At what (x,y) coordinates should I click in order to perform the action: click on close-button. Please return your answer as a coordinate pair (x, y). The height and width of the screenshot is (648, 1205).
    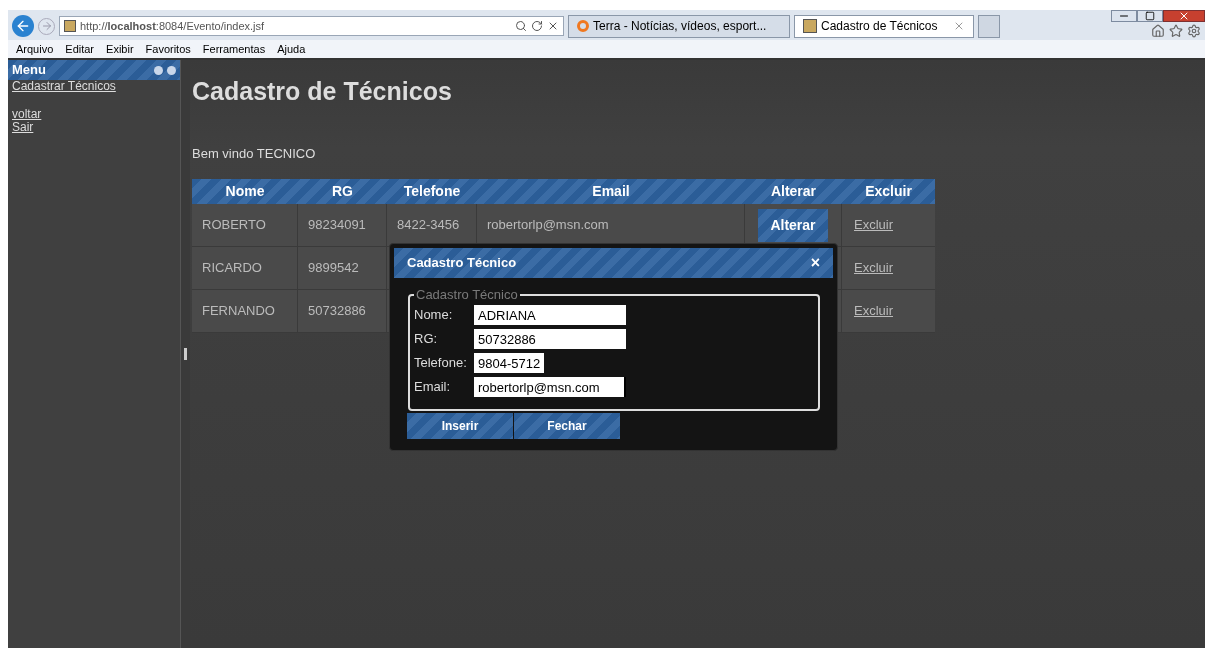
    Looking at the image, I should click on (1184, 16).